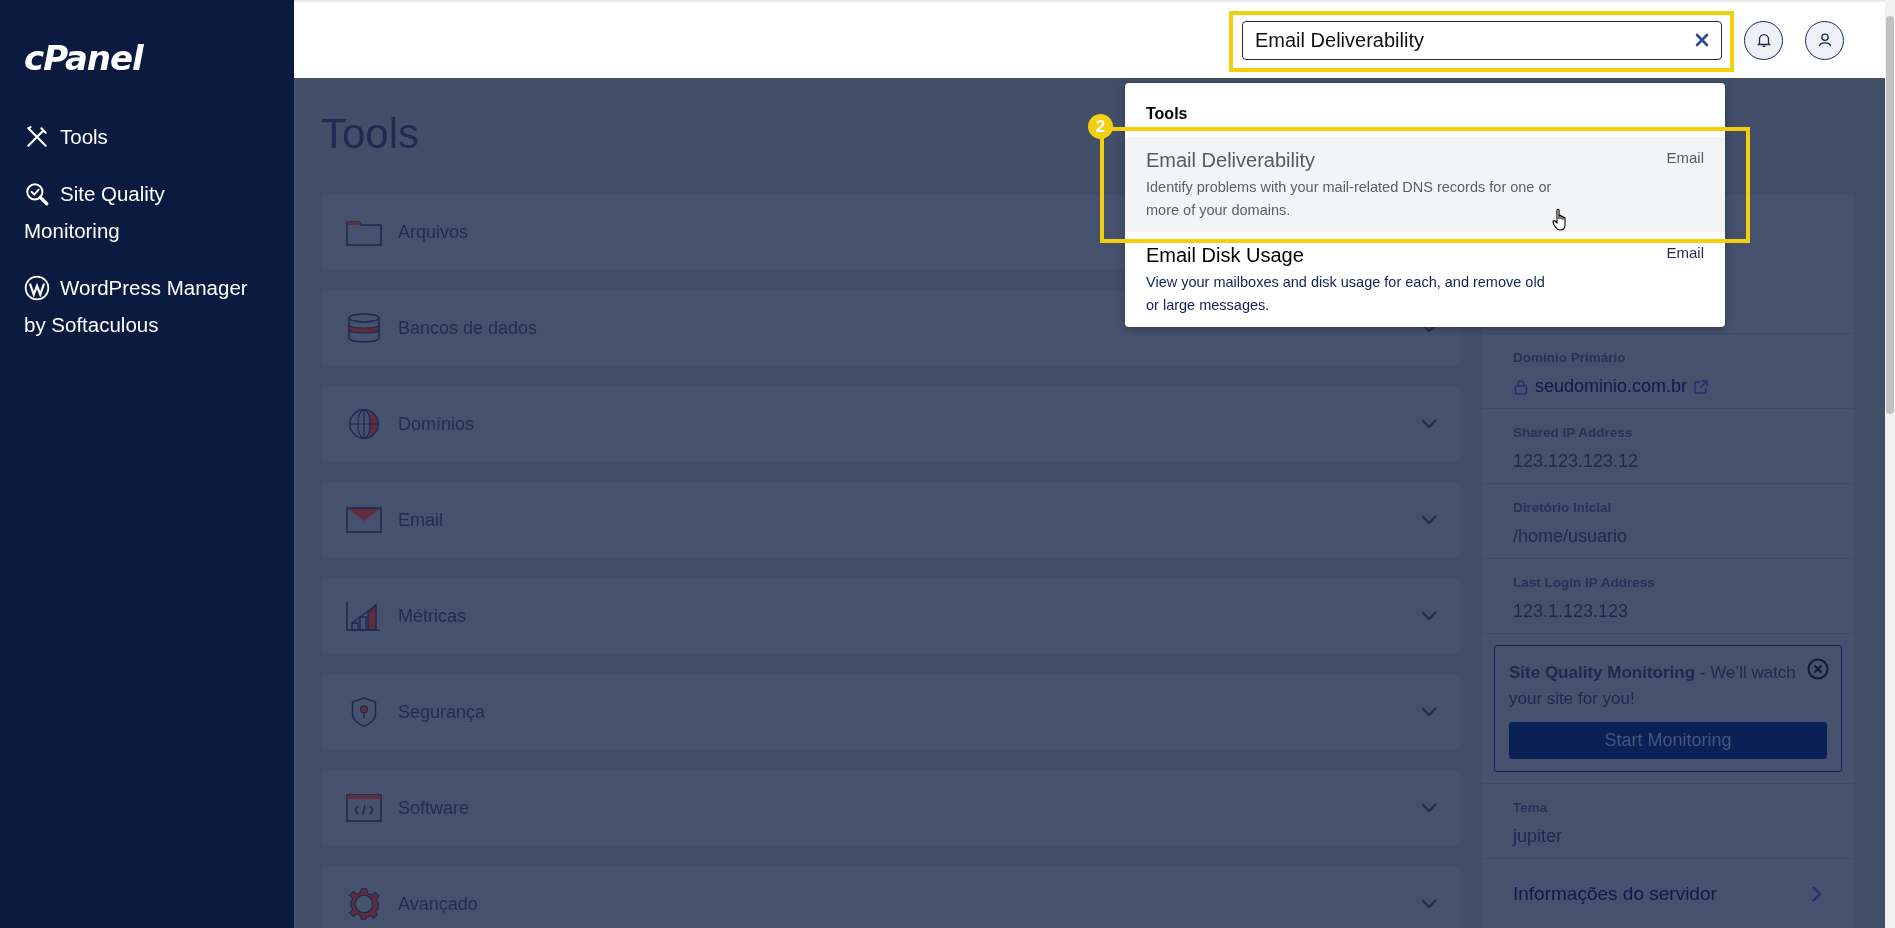  Describe the element at coordinates (1763, 40) in the screenshot. I see `notifications-button` at that location.